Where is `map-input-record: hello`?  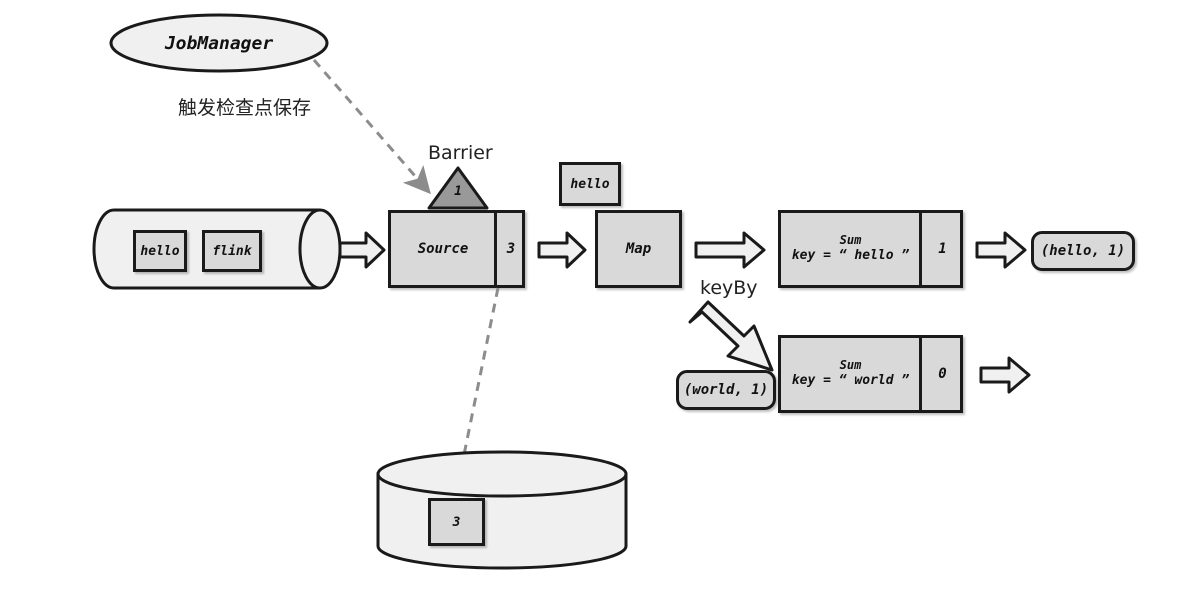
map-input-record: hello is located at coordinates (590, 184).